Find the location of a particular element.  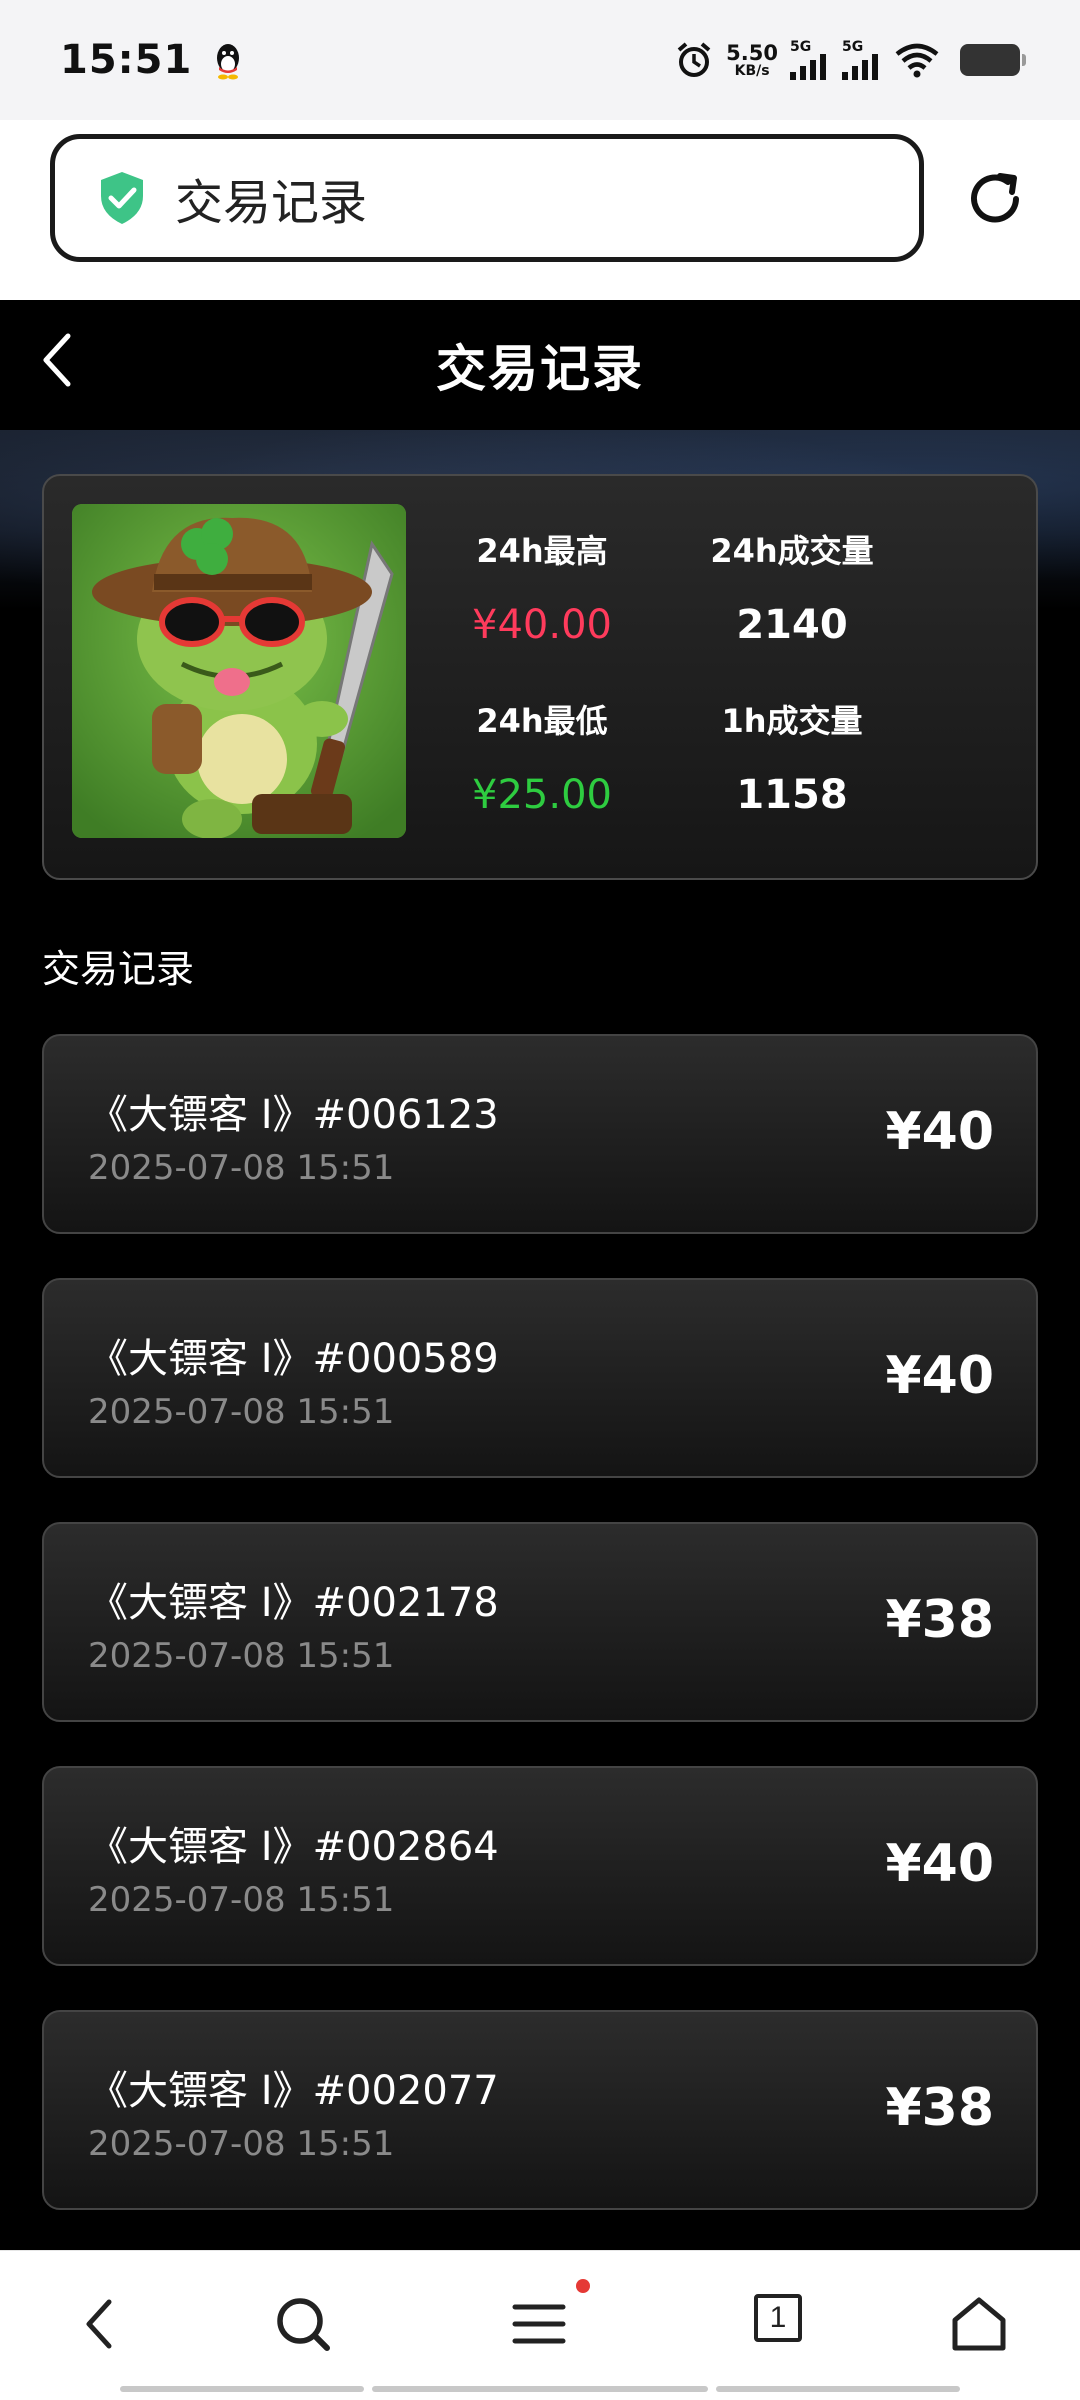

status-bar: 15:51 5.50 KB/s 5G 5G is located at coordinates (540, 60).